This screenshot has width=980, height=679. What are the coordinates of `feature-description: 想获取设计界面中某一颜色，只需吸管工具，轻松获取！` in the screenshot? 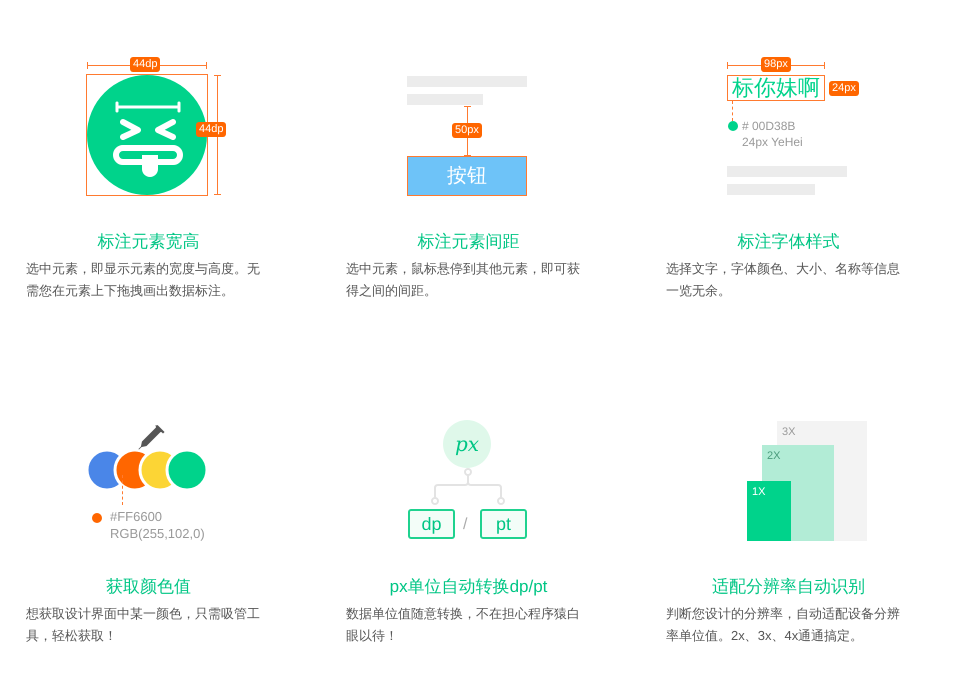 It's located at (143, 625).